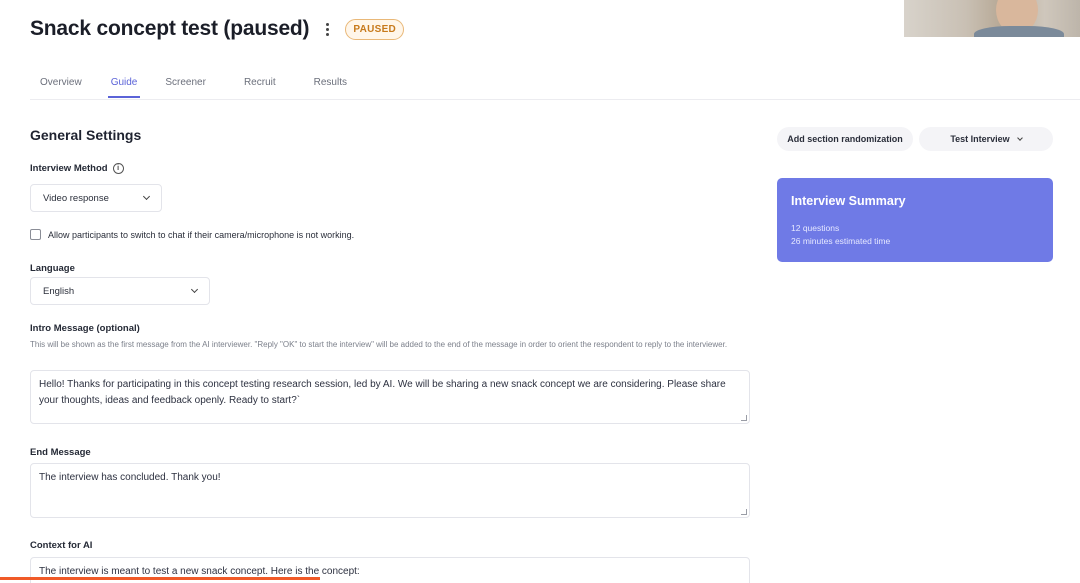  I want to click on interview-method-label: Interview Method i, so click(77, 168).